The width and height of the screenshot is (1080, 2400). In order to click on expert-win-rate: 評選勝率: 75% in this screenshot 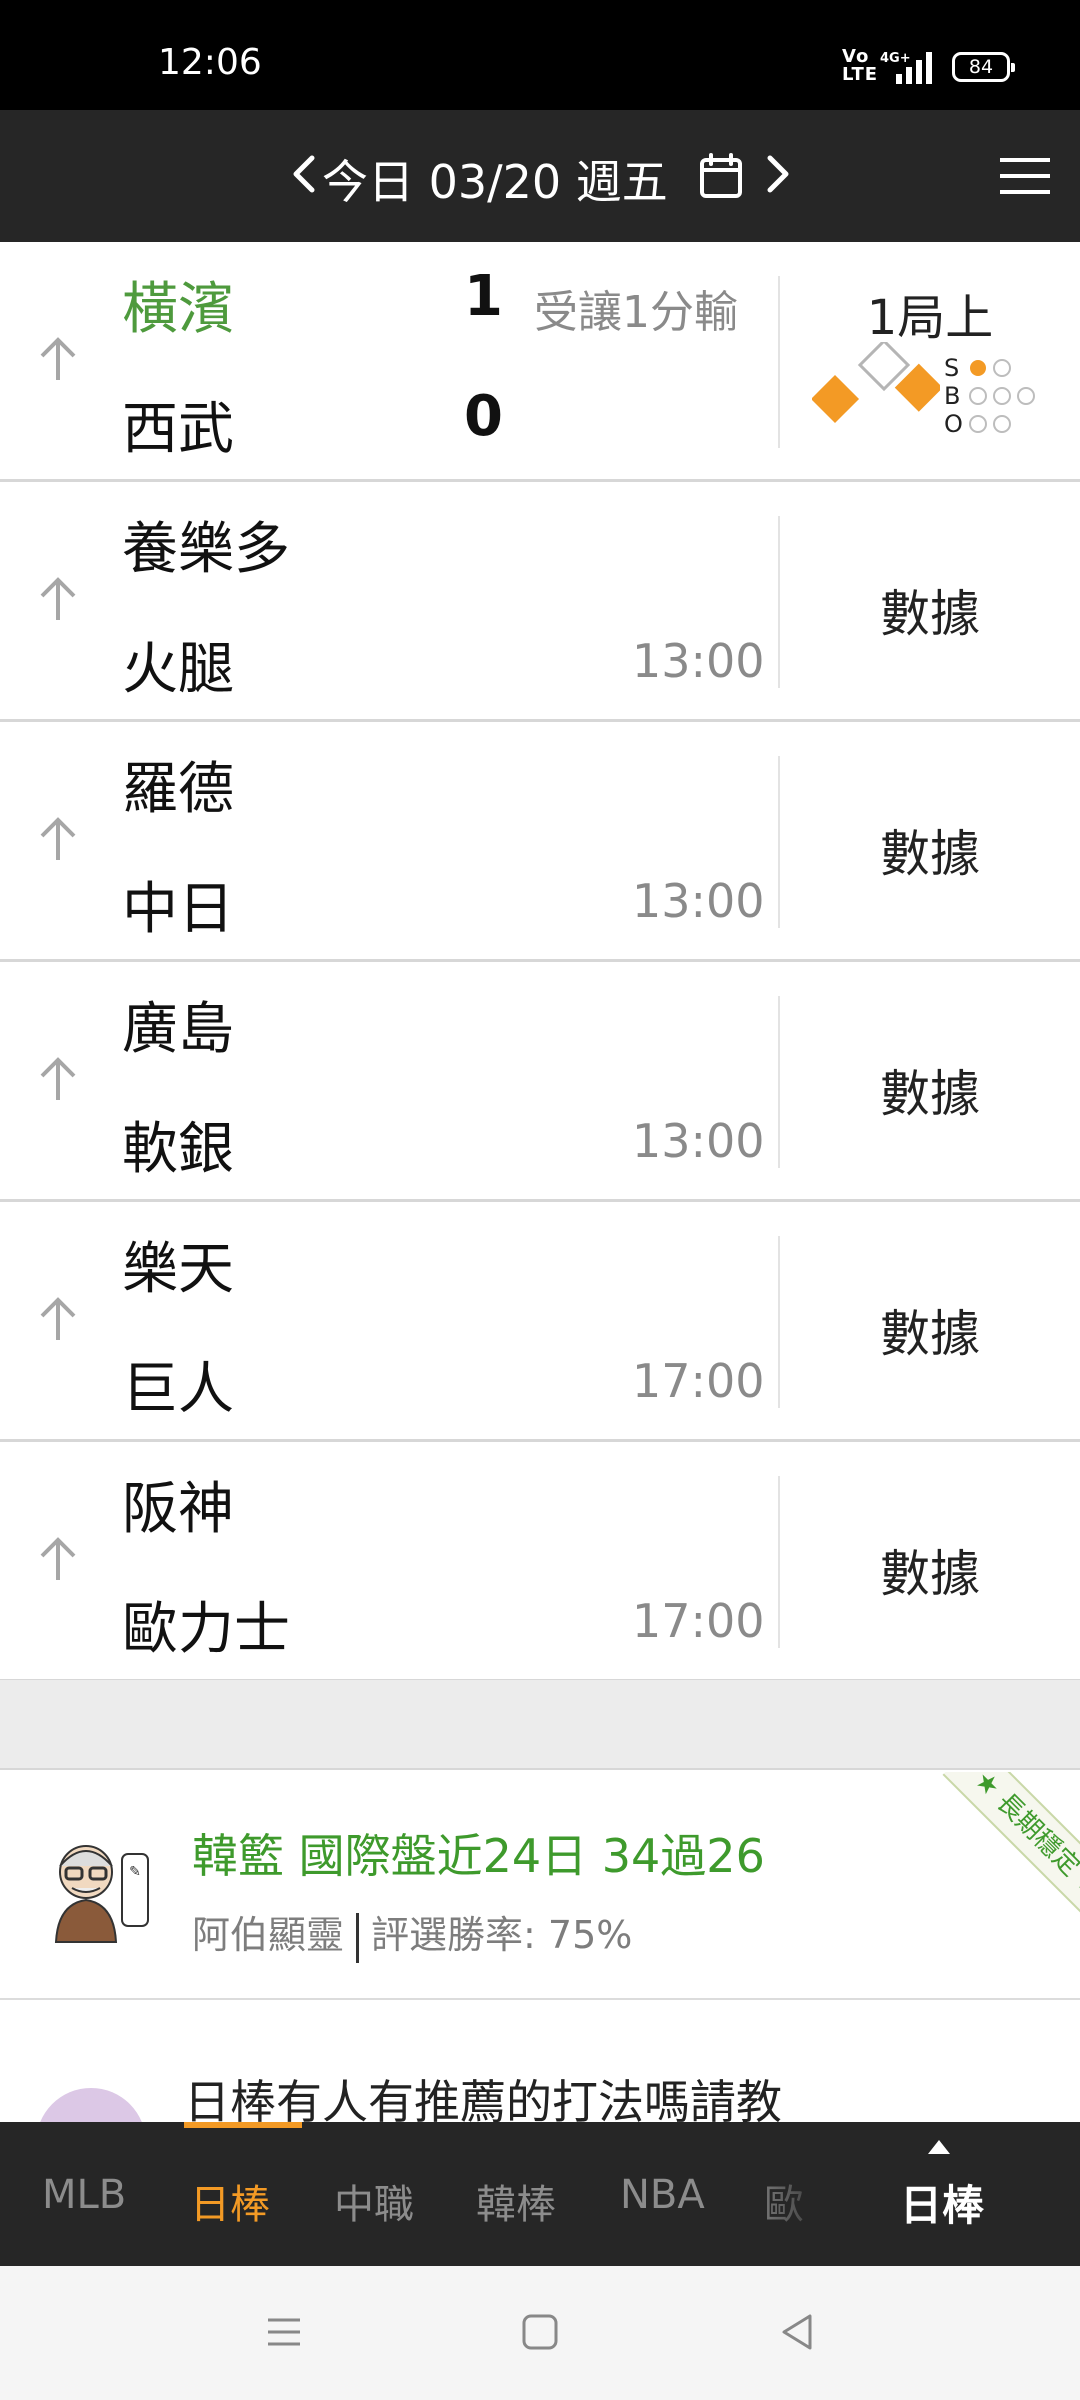, I will do `click(502, 1935)`.